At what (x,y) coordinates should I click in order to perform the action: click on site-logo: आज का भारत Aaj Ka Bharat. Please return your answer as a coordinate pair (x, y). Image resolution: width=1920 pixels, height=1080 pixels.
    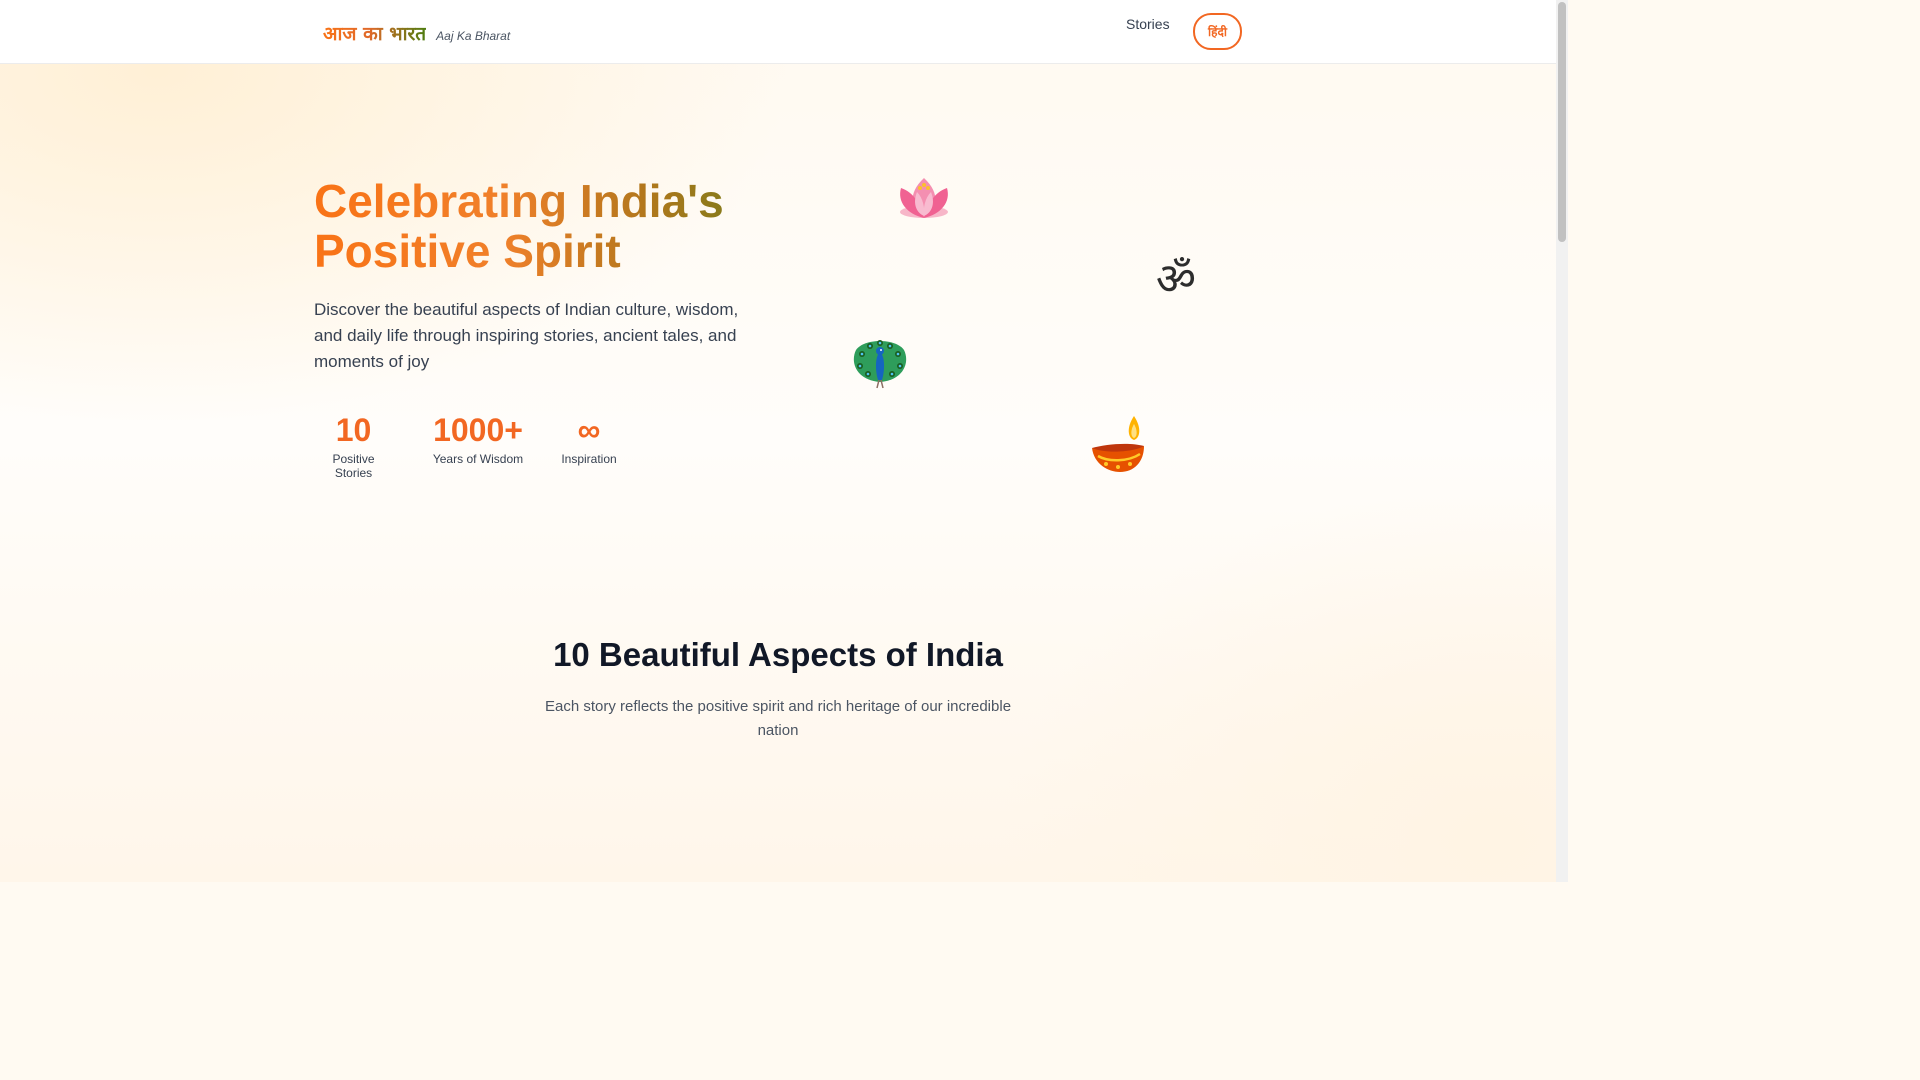
    Looking at the image, I should click on (416, 33).